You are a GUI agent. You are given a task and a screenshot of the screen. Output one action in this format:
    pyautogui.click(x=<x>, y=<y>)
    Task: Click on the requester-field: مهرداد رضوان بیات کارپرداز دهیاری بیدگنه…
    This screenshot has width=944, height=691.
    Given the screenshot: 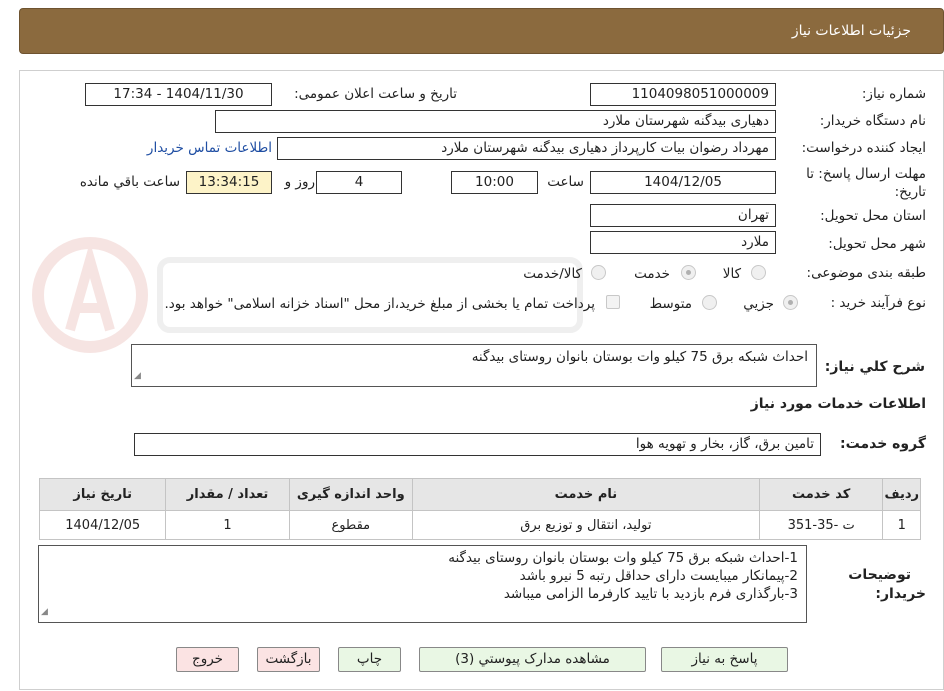 What is the action you would take?
    pyautogui.click(x=526, y=148)
    